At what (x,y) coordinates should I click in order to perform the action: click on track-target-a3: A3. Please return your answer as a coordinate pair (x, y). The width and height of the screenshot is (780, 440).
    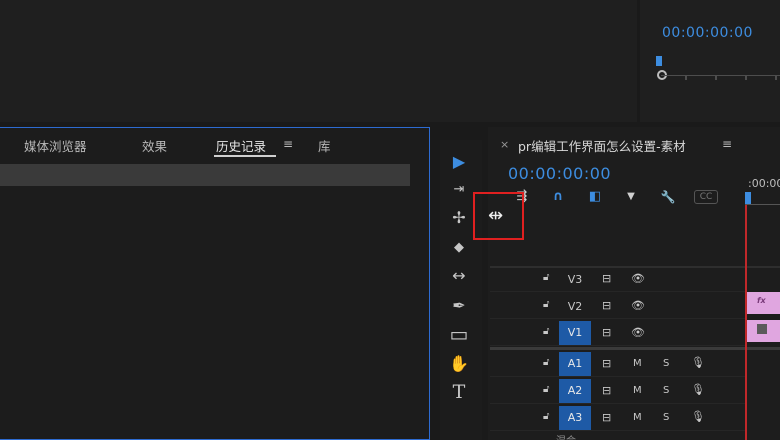
    Looking at the image, I should click on (575, 418).